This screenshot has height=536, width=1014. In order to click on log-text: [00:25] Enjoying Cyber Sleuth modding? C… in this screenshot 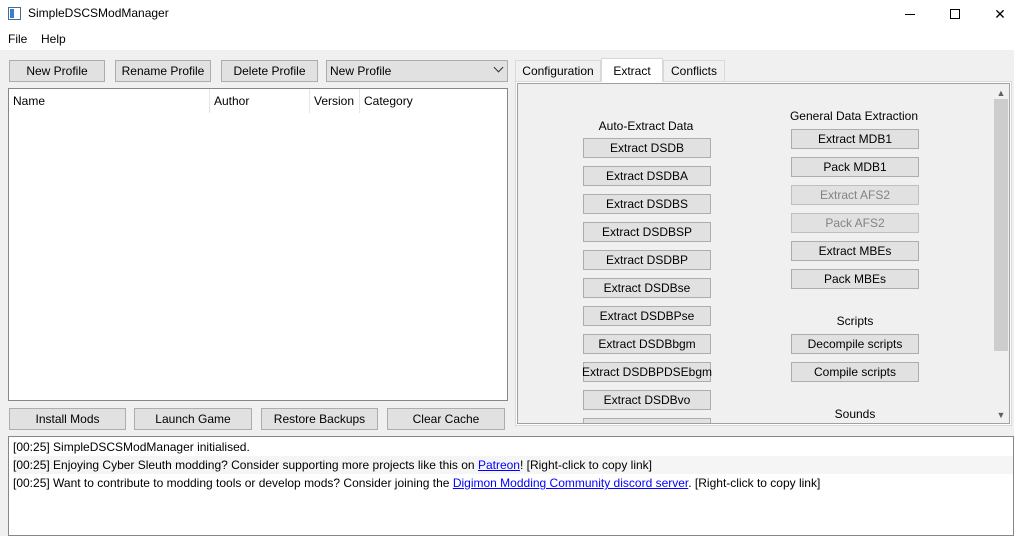, I will do `click(245, 465)`.